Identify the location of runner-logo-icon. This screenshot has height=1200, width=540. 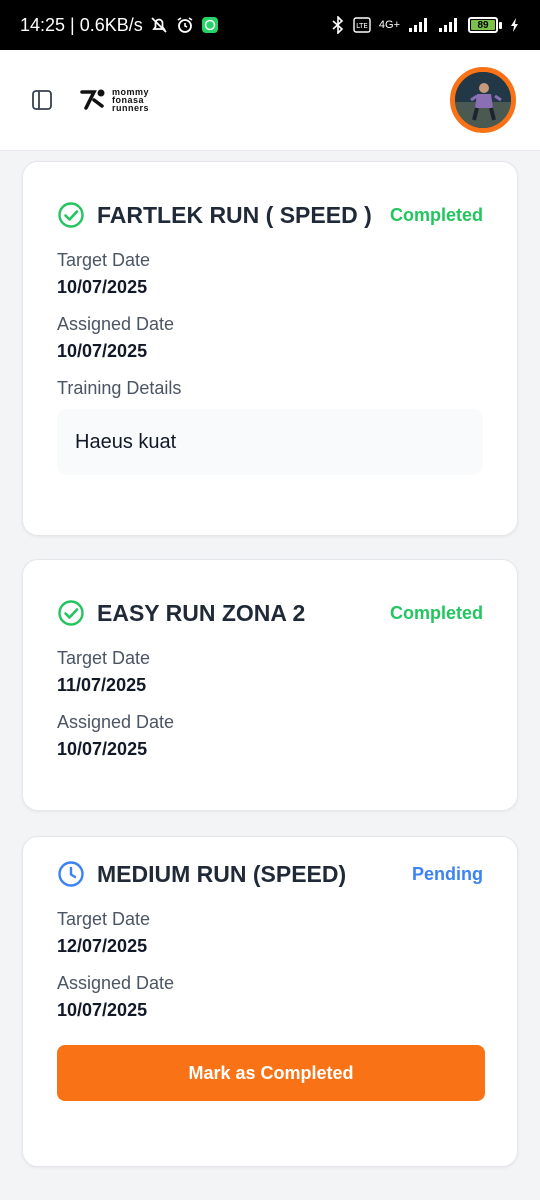
(92, 99).